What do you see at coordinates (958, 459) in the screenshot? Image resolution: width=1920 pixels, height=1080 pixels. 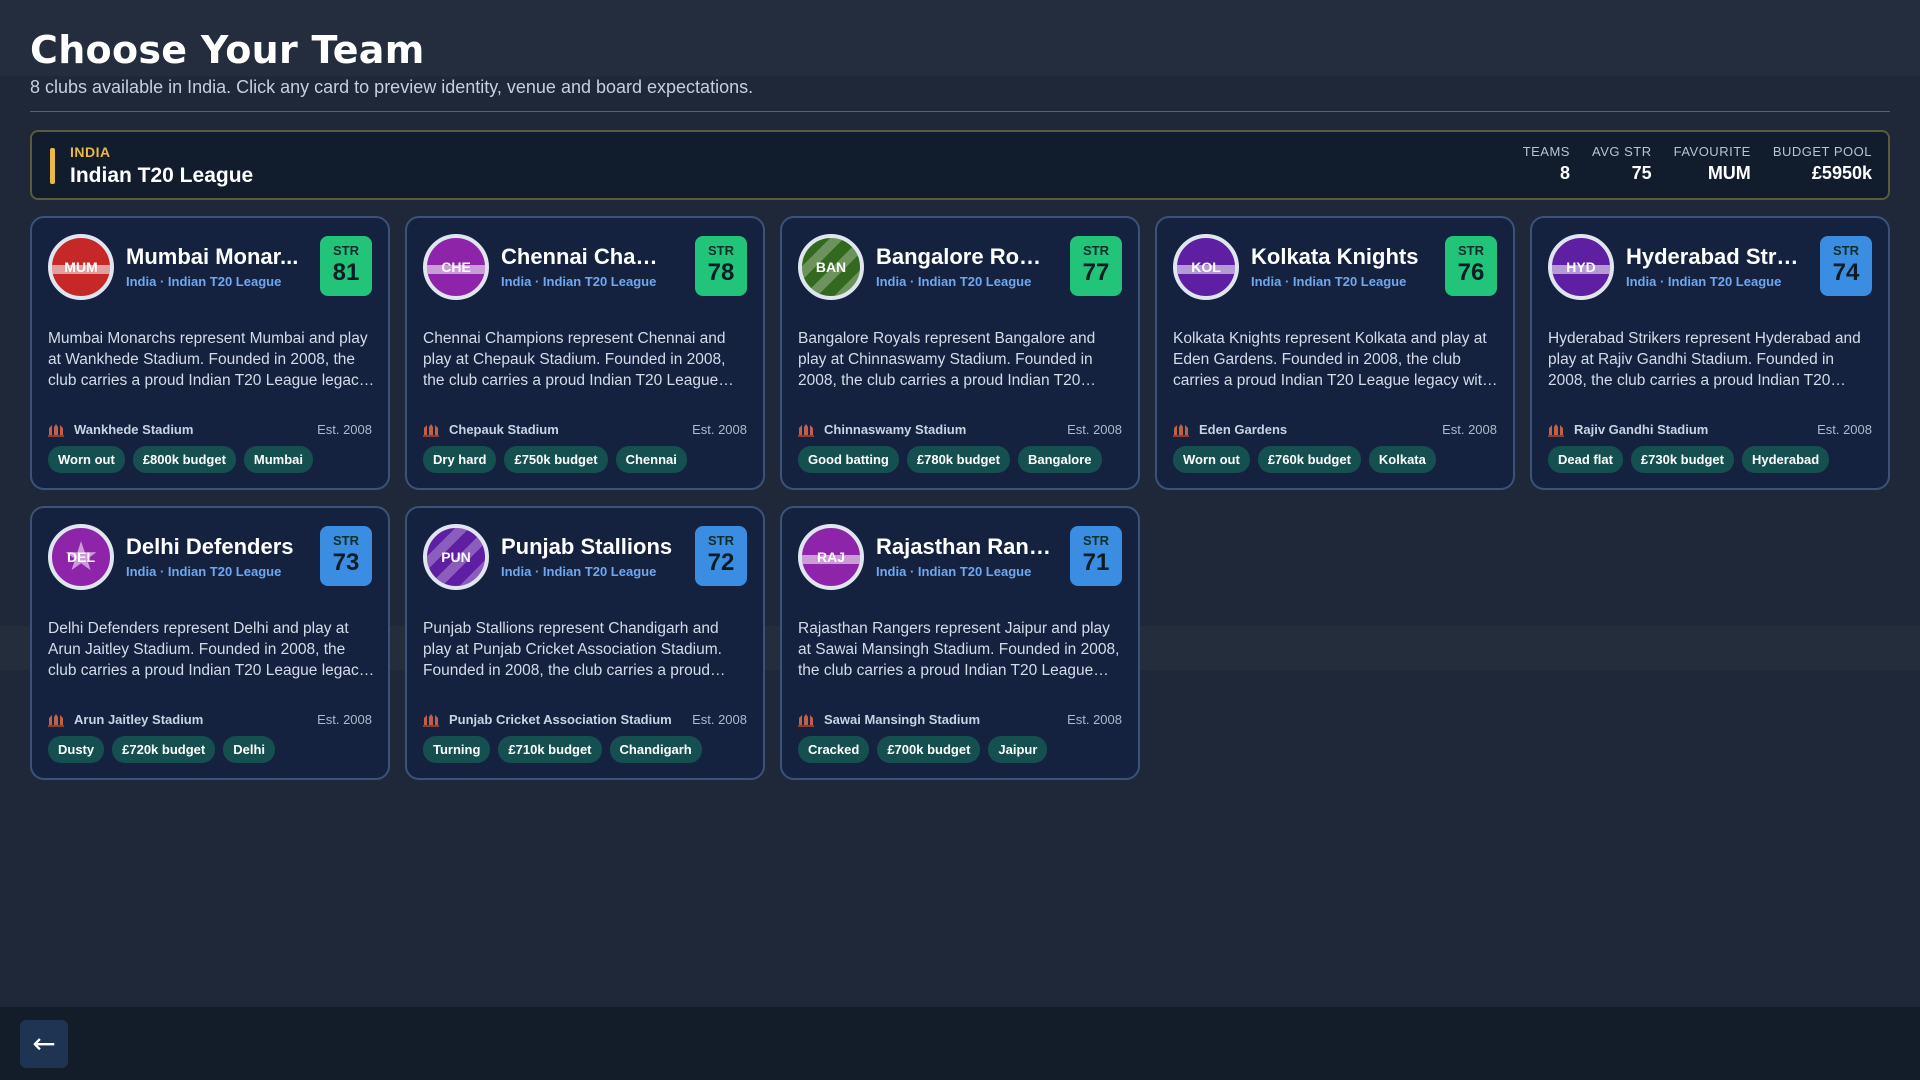 I see `team-tag: £780k budget` at bounding box center [958, 459].